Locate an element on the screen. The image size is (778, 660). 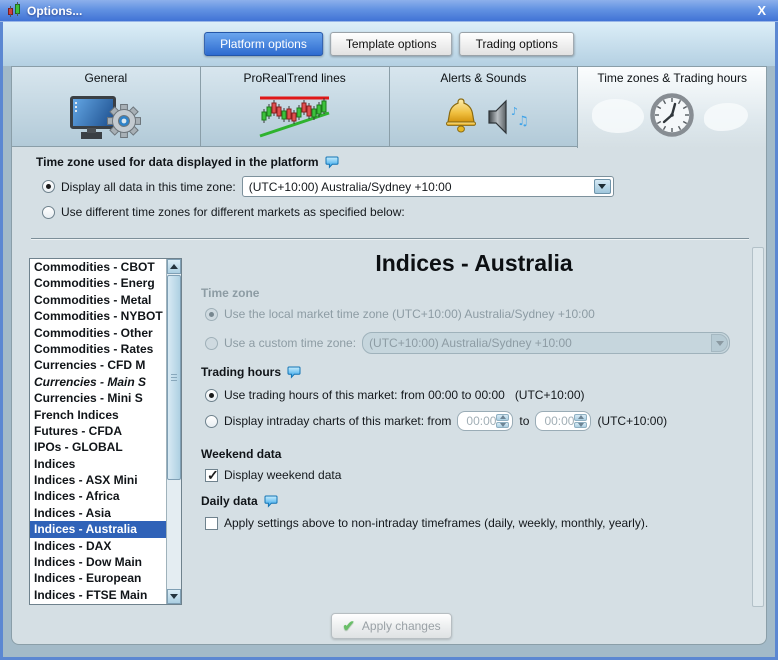
tab-general: General is located at coordinates (105, 106).